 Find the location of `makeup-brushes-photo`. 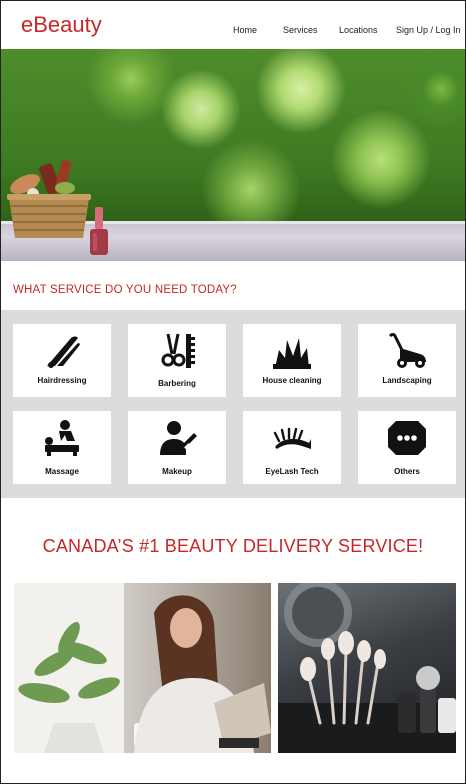

makeup-brushes-photo is located at coordinates (367, 668).